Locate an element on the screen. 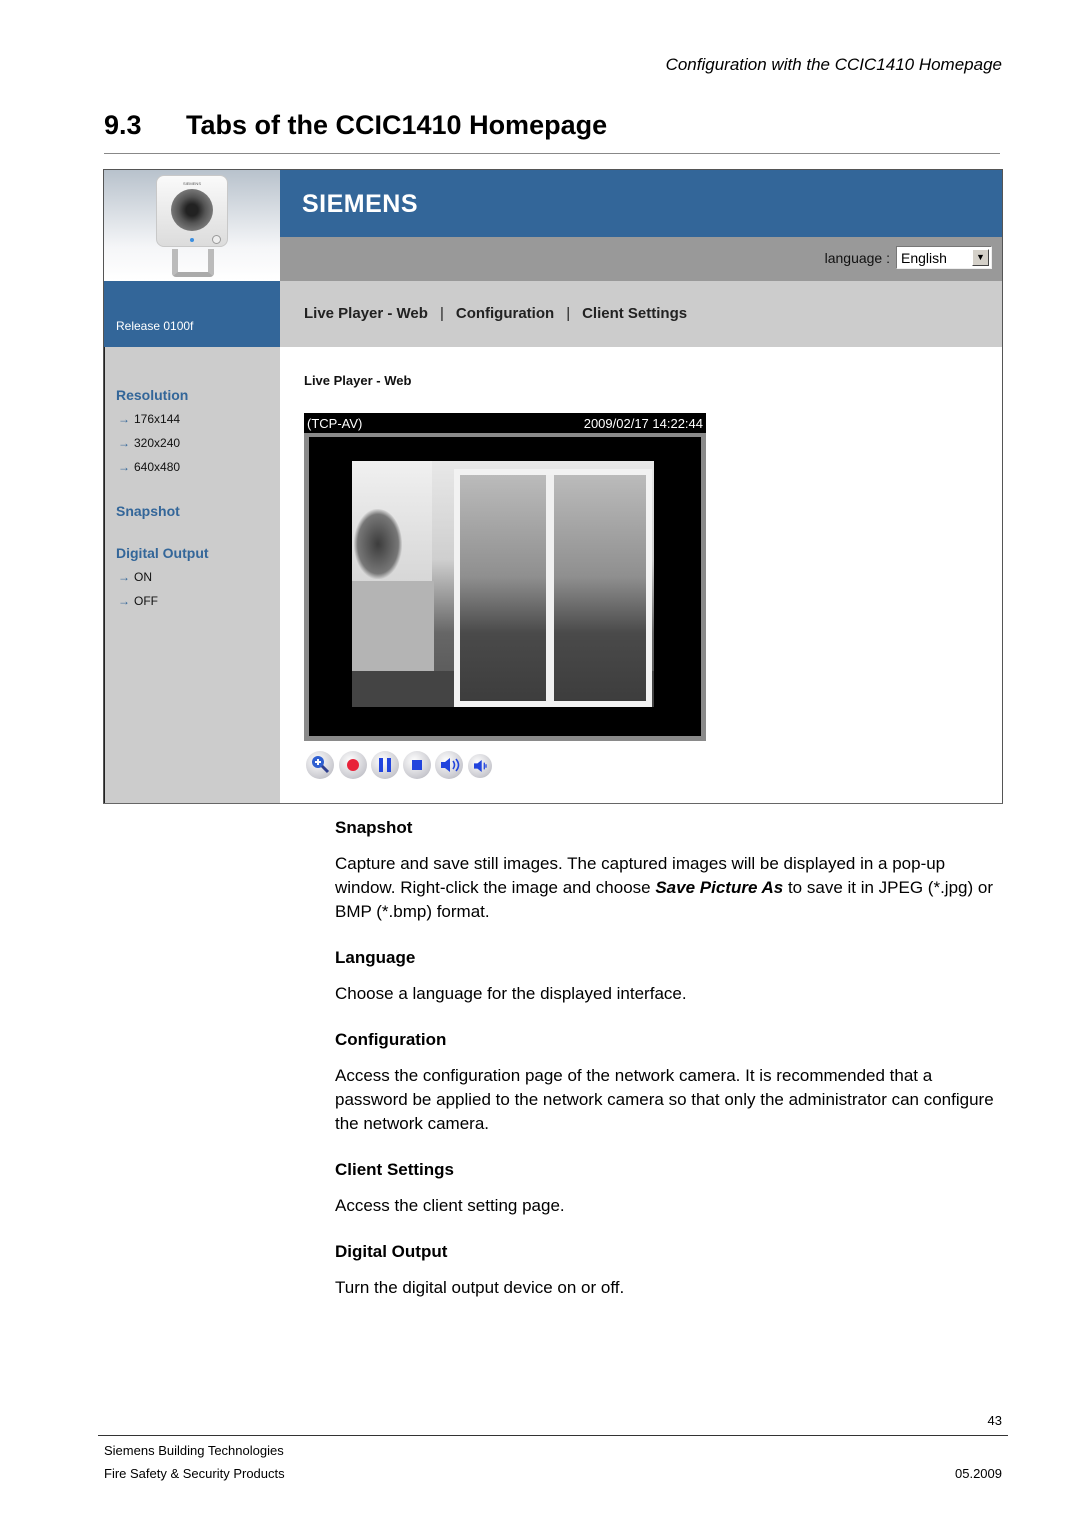 The width and height of the screenshot is (1080, 1527). language-label: language : is located at coordinates (857, 258).